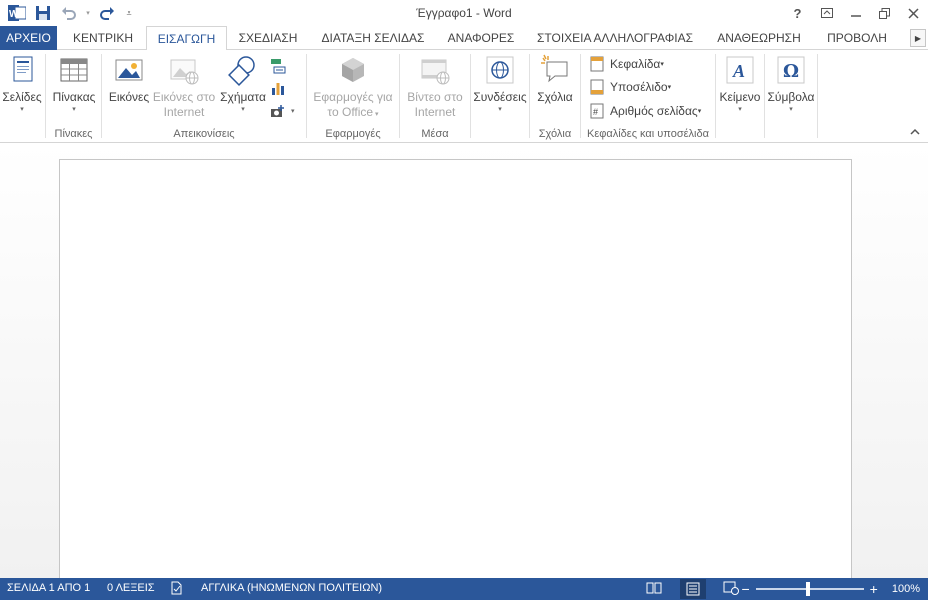 The height and width of the screenshot is (600, 928). What do you see at coordinates (184, 87) in the screenshot?
I see `online-pictures-button: Εικόνες στο Internet` at bounding box center [184, 87].